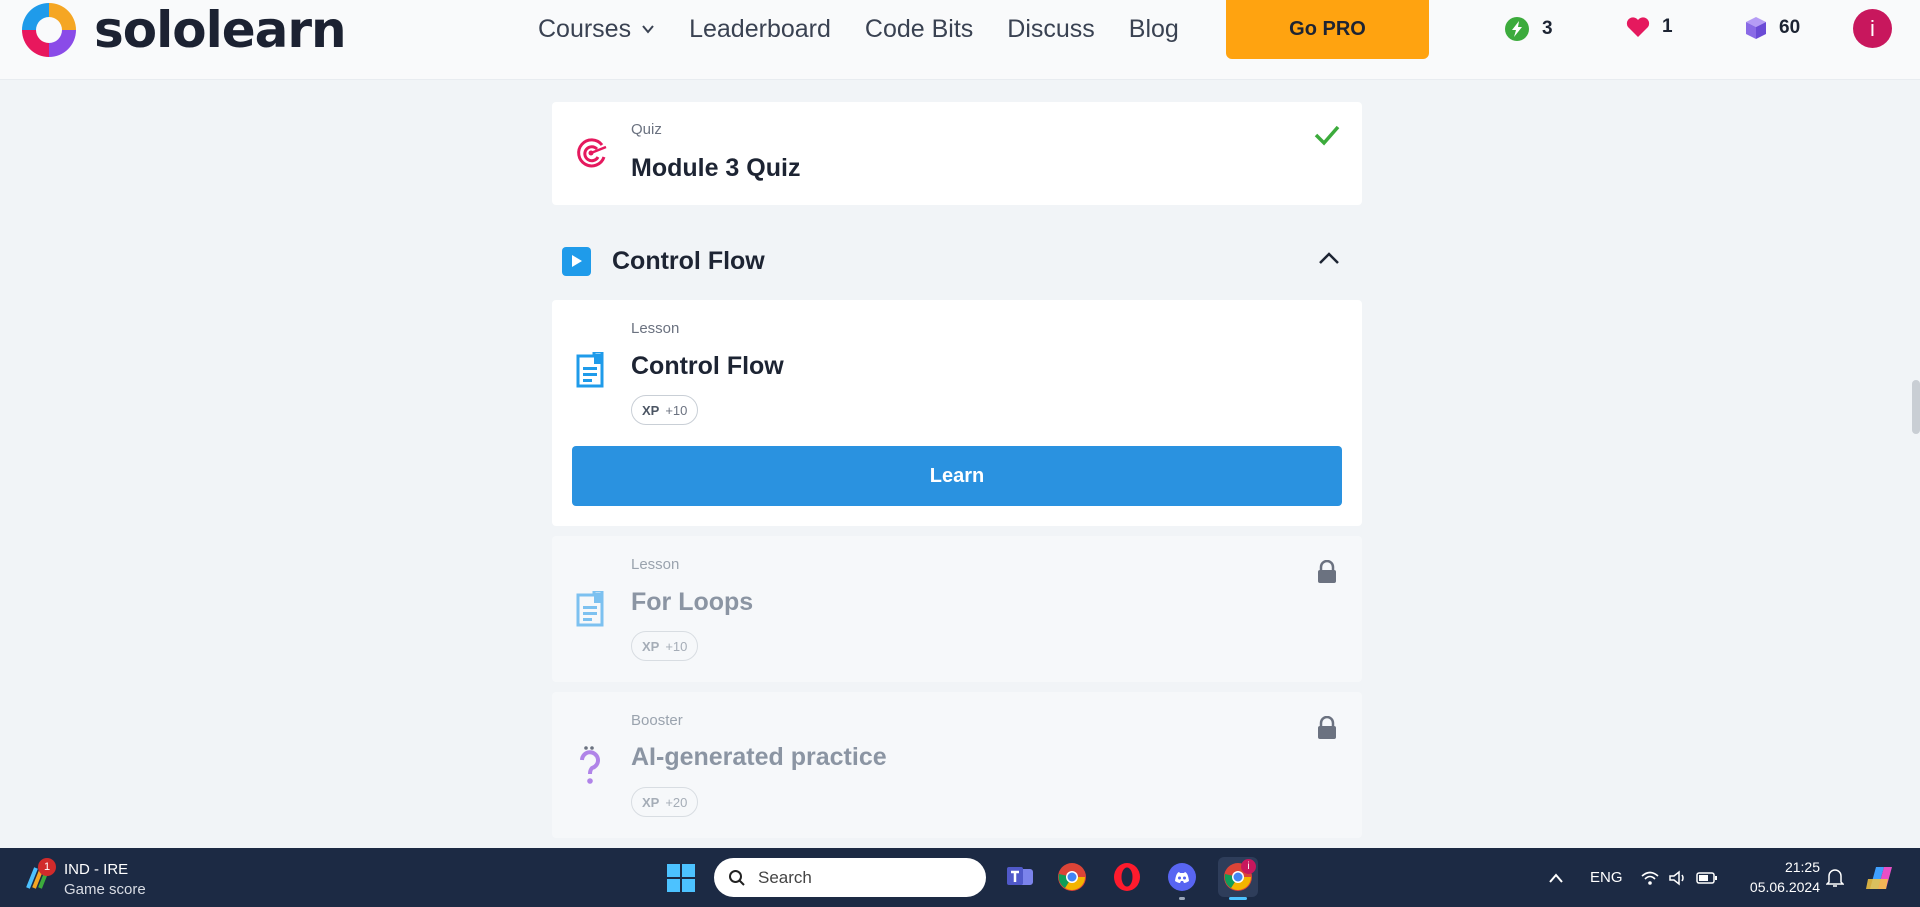 The height and width of the screenshot is (907, 1920). I want to click on quiz-title: Module 3 Quiz, so click(716, 168).